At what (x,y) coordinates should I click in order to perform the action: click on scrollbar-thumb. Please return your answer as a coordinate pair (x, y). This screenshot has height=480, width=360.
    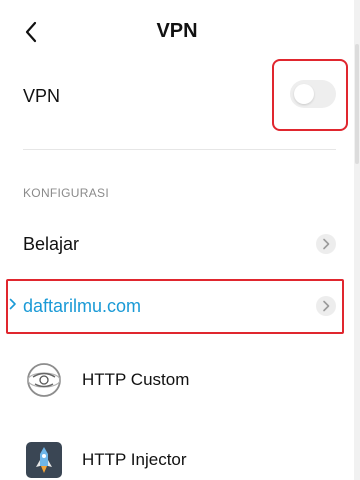
    Looking at the image, I should click on (357, 104).